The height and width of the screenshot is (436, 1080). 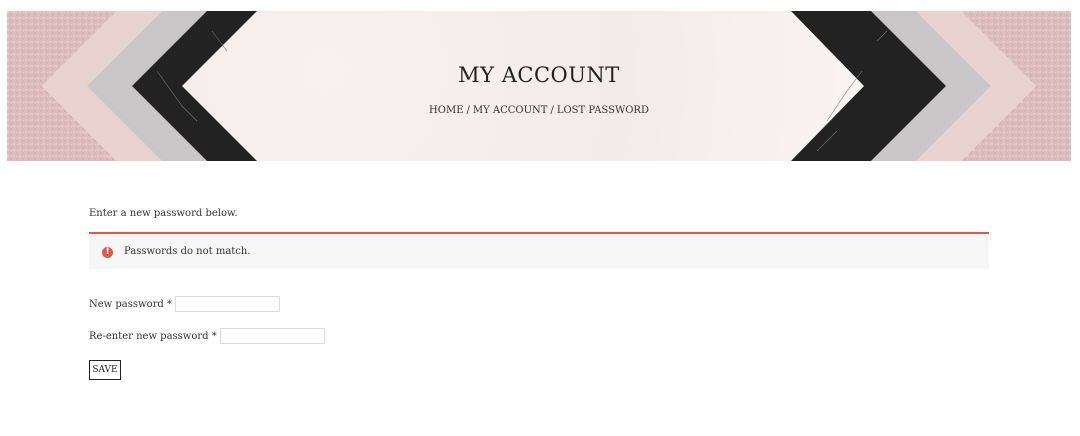 What do you see at coordinates (187, 251) in the screenshot?
I see `error-message: Passwords do not match.` at bounding box center [187, 251].